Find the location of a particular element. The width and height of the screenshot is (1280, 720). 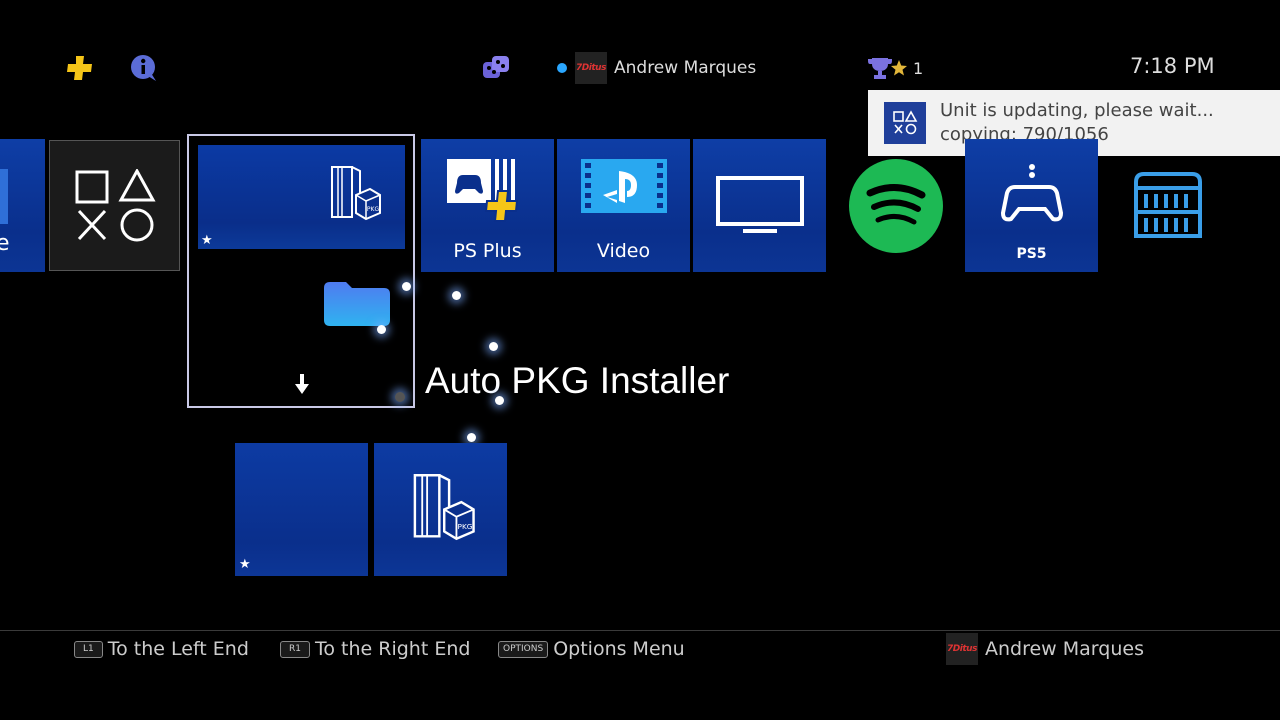

spotify-icon is located at coordinates (896, 204).